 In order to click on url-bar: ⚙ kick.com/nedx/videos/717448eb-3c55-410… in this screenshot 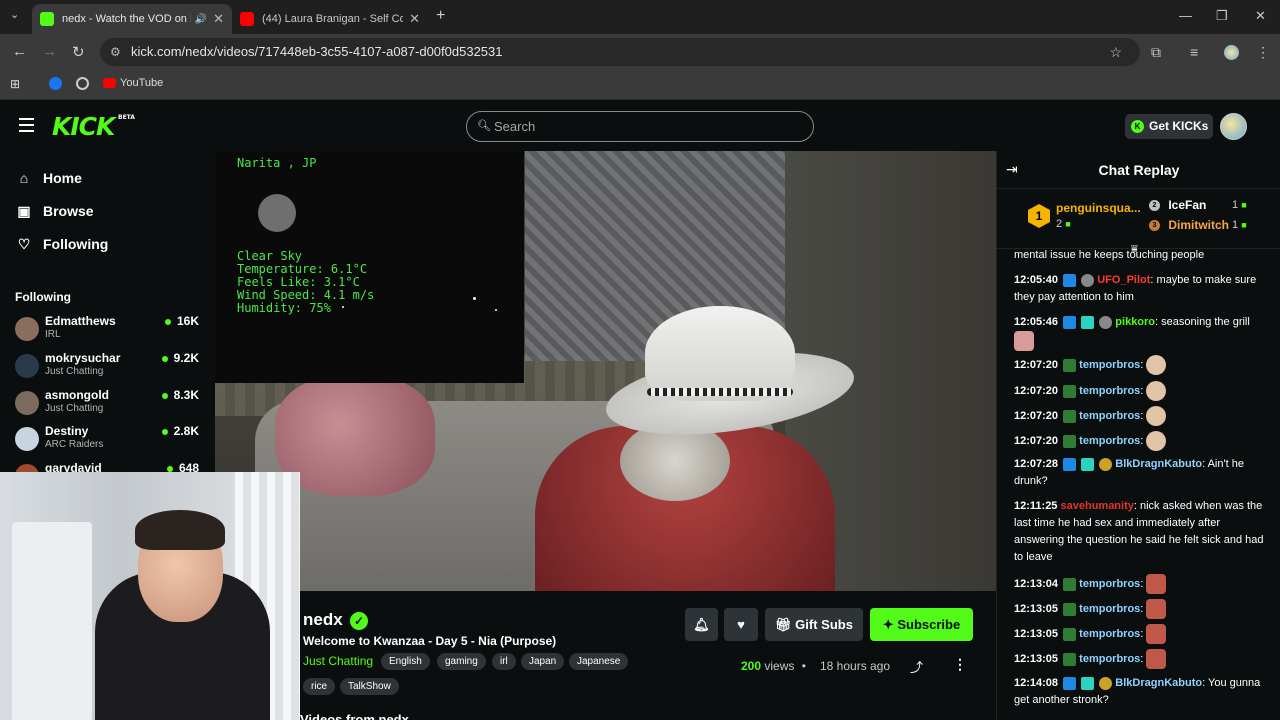, I will do `click(620, 52)`.